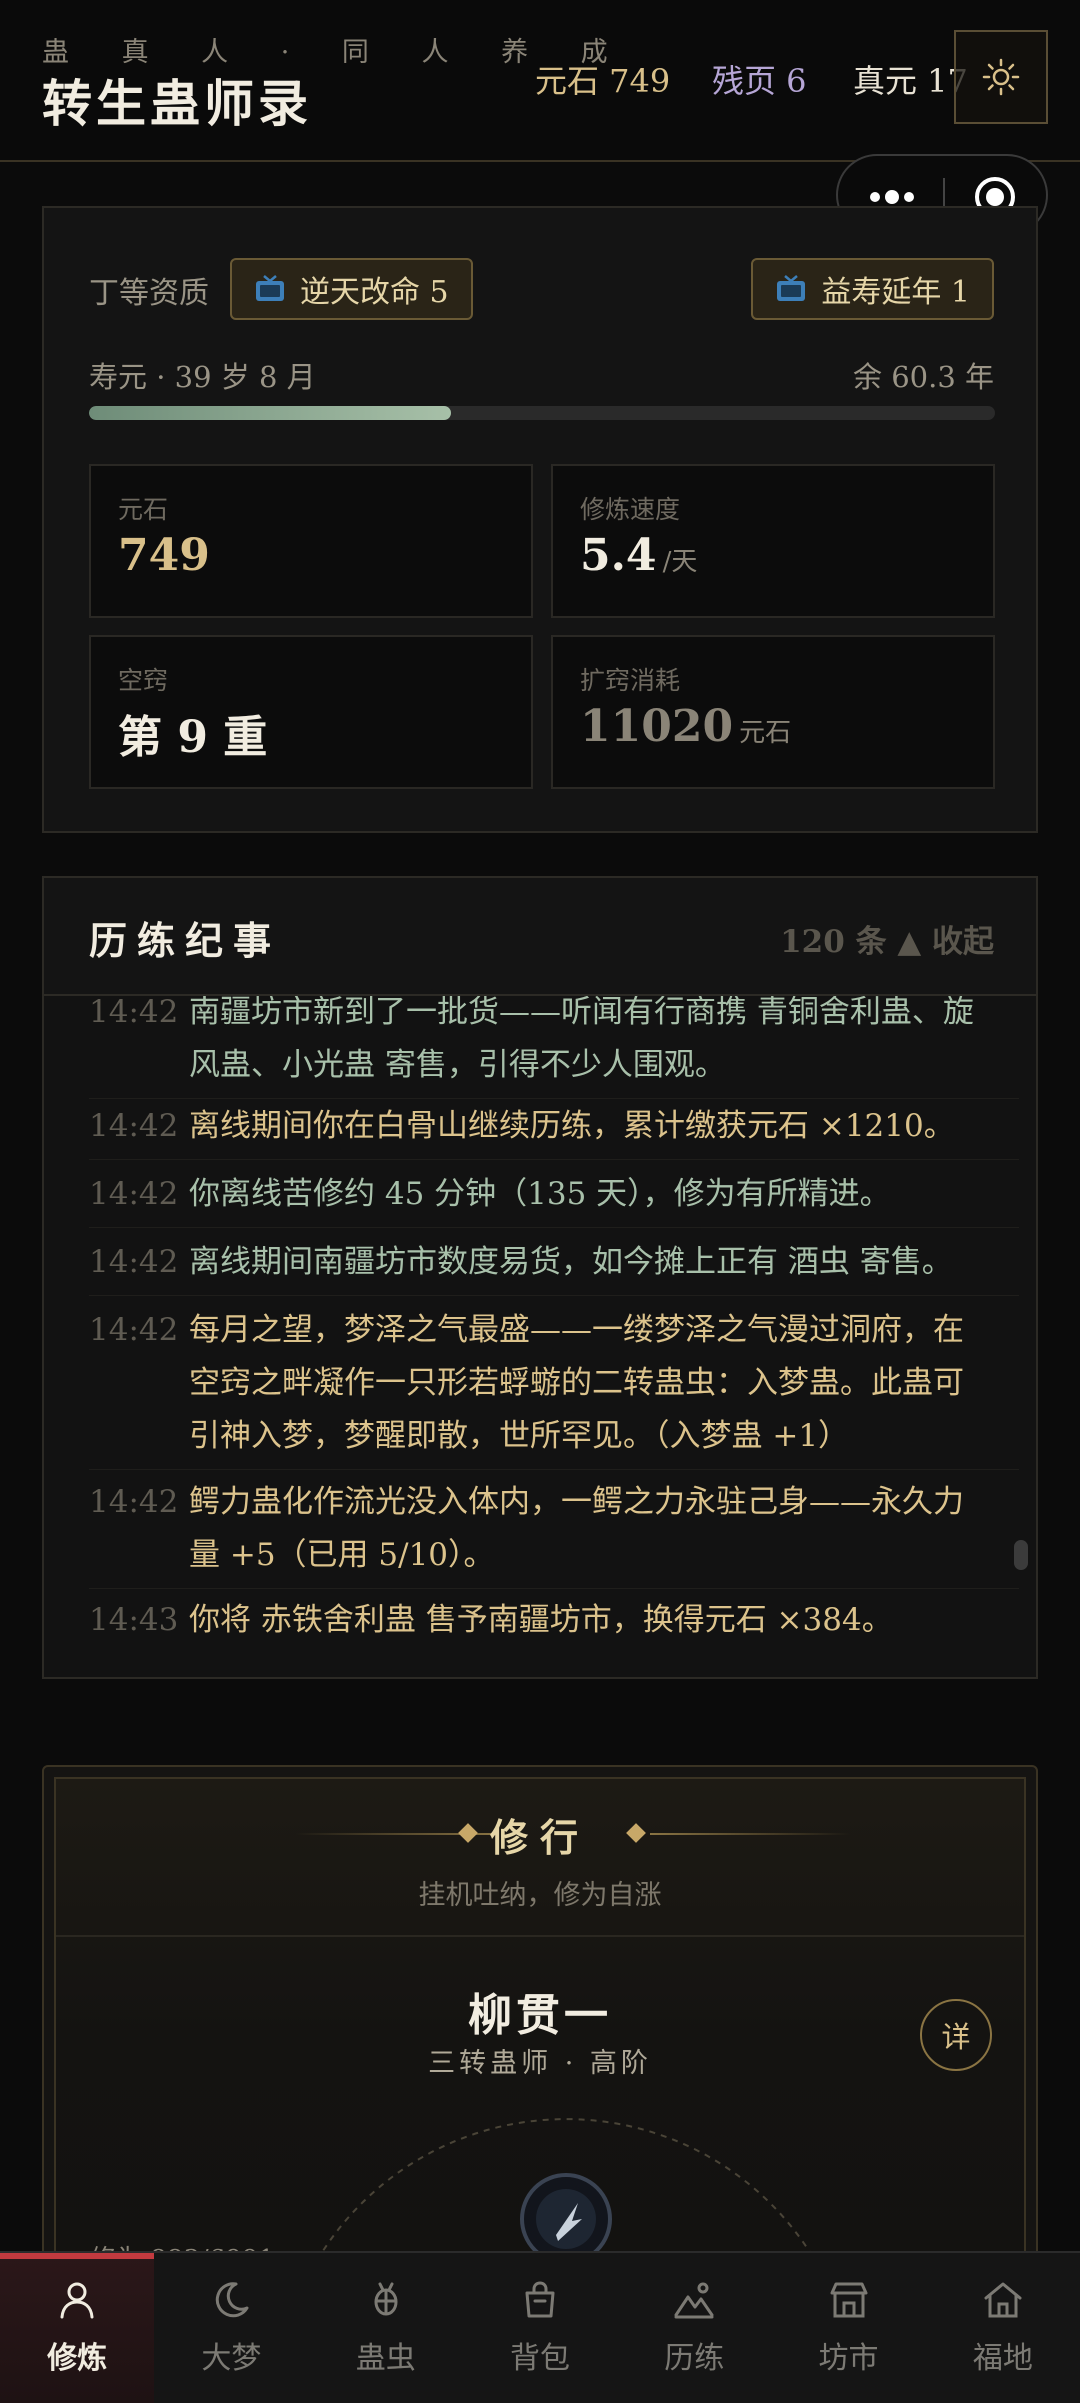 The width and height of the screenshot is (1080, 2403). Describe the element at coordinates (923, 377) in the screenshot. I see `lifespan-remaining: 余 60.3 年` at that location.